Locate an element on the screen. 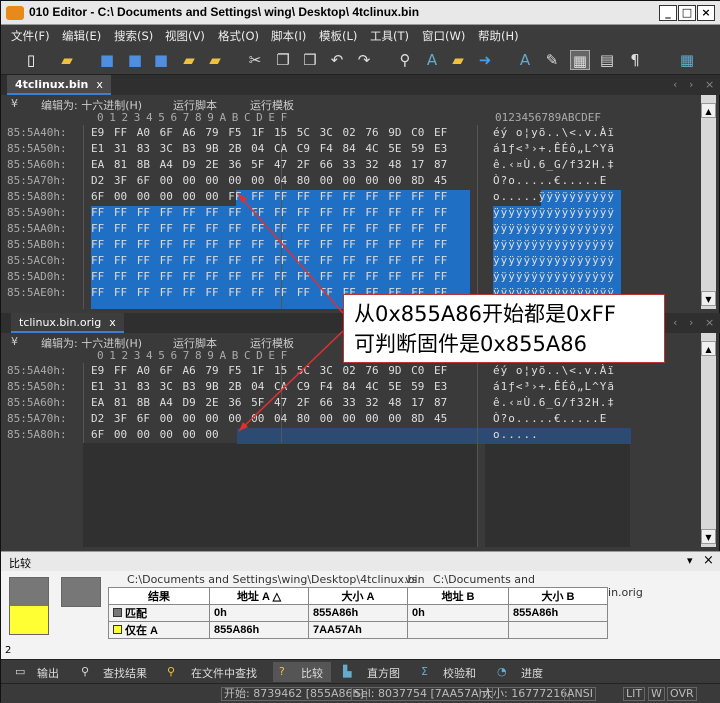 This screenshot has width=720, height=703. tab-progress: 进度 is located at coordinates (532, 673).